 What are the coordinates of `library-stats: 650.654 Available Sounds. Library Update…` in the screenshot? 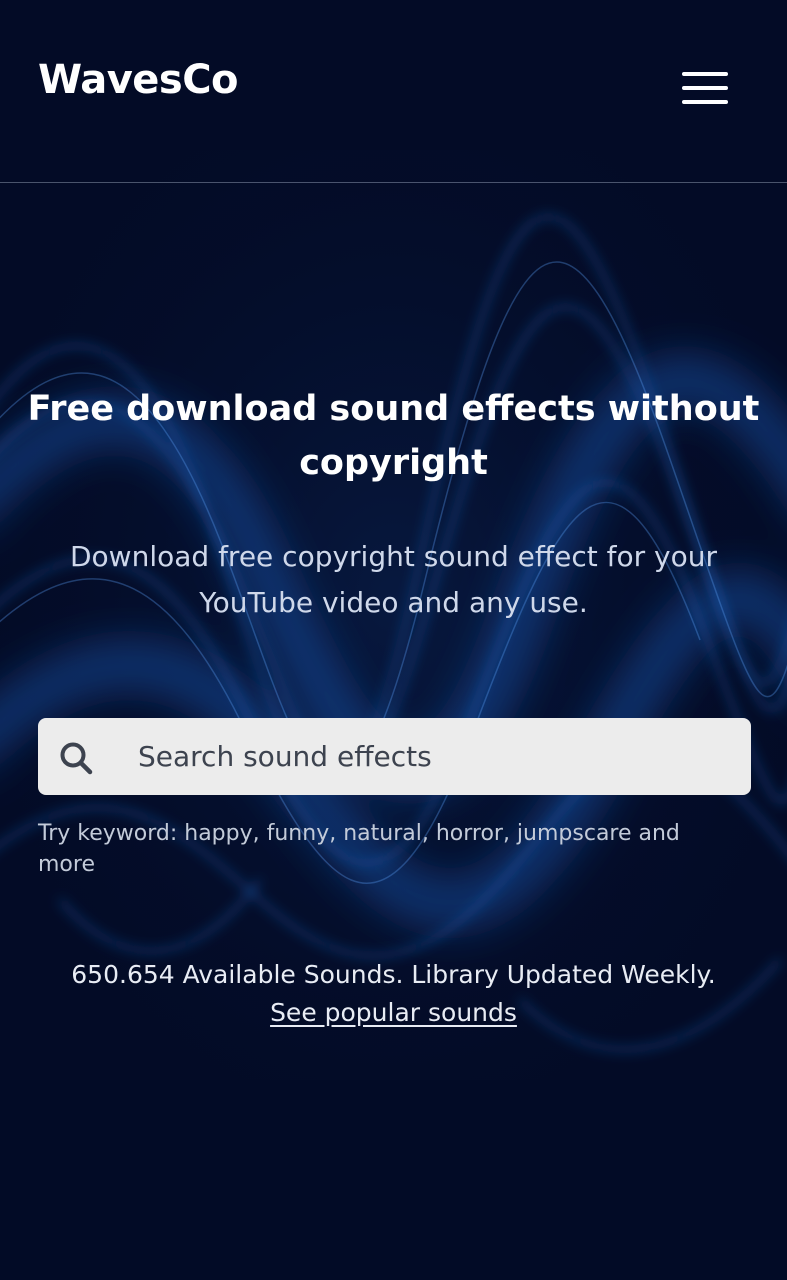 It's located at (393, 974).